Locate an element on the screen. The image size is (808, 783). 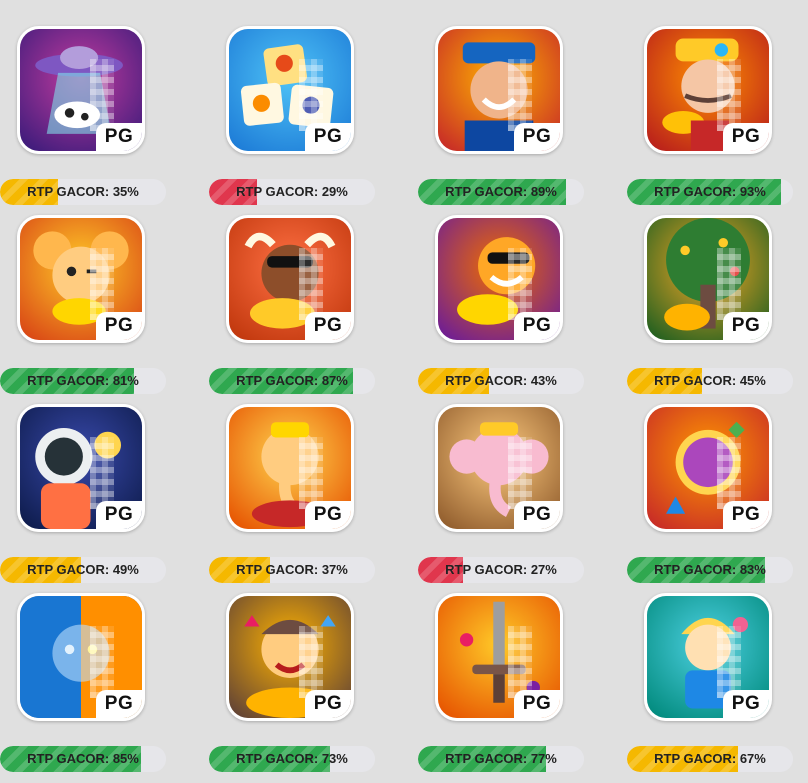
game-card: PG RTP GACOR: 93% is located at coordinates (712, 121).